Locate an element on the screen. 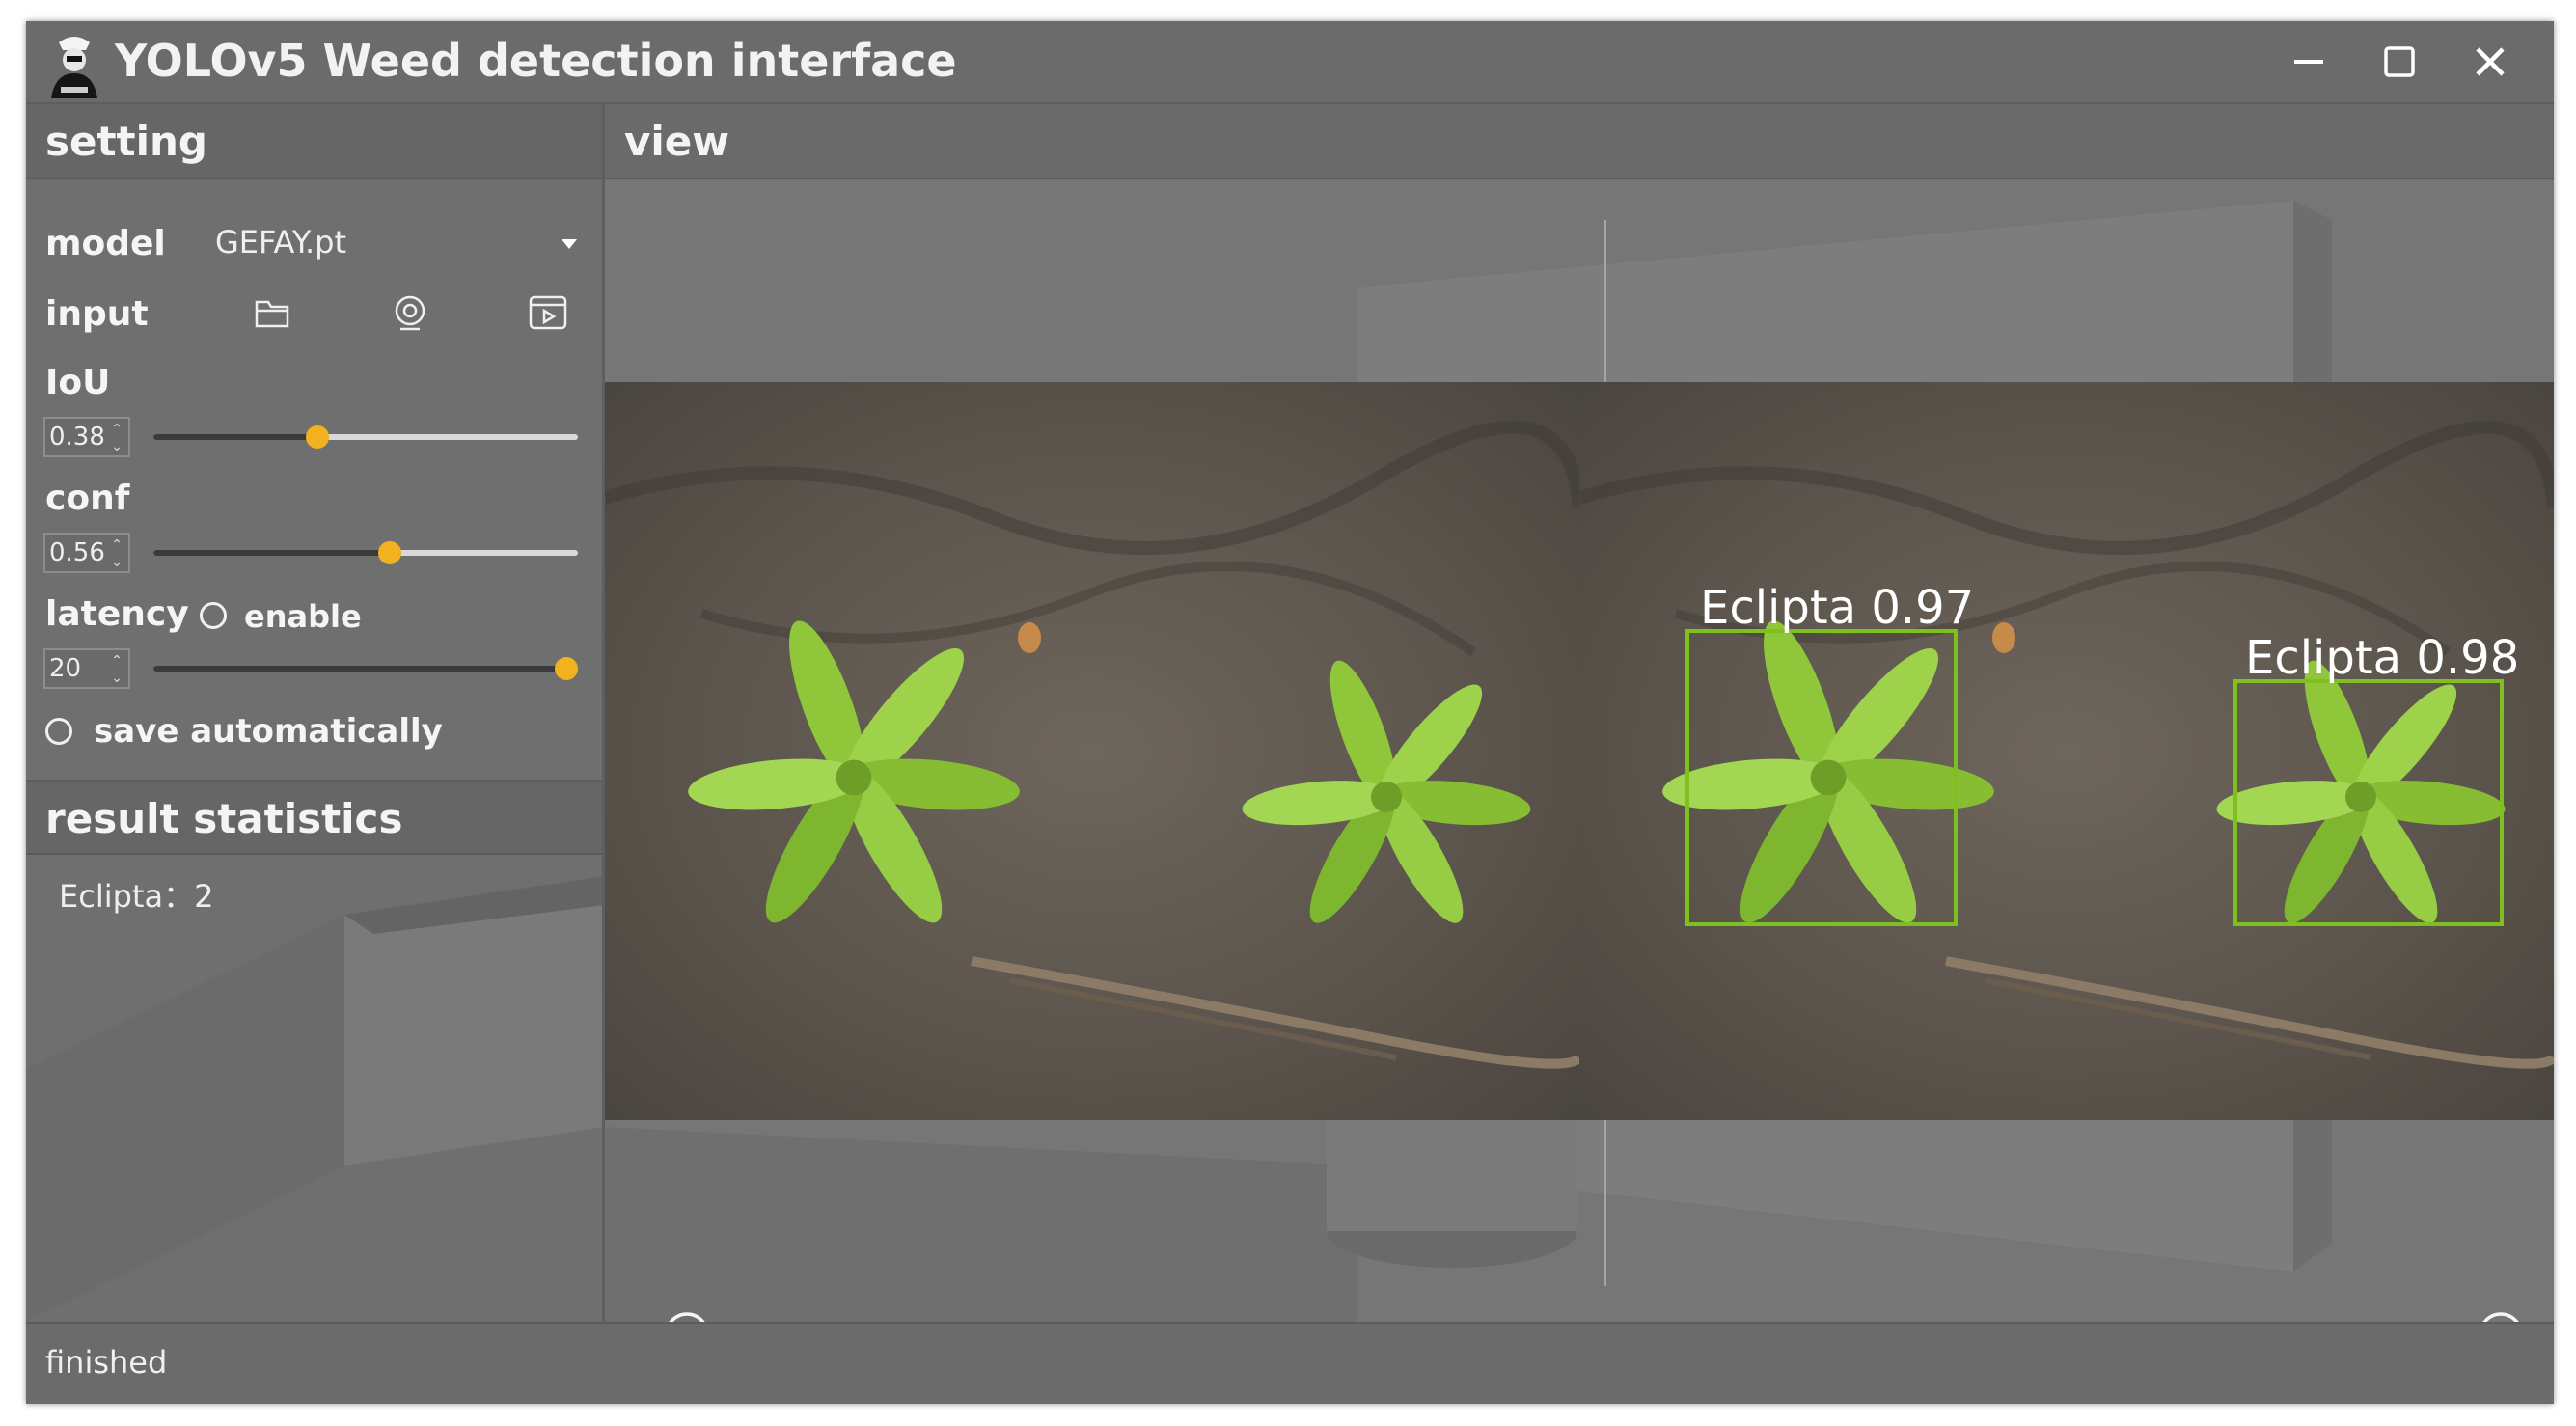 The image size is (2576, 1426). conf-spinbox: 0.56 ⌃ ⌄ is located at coordinates (86, 553).